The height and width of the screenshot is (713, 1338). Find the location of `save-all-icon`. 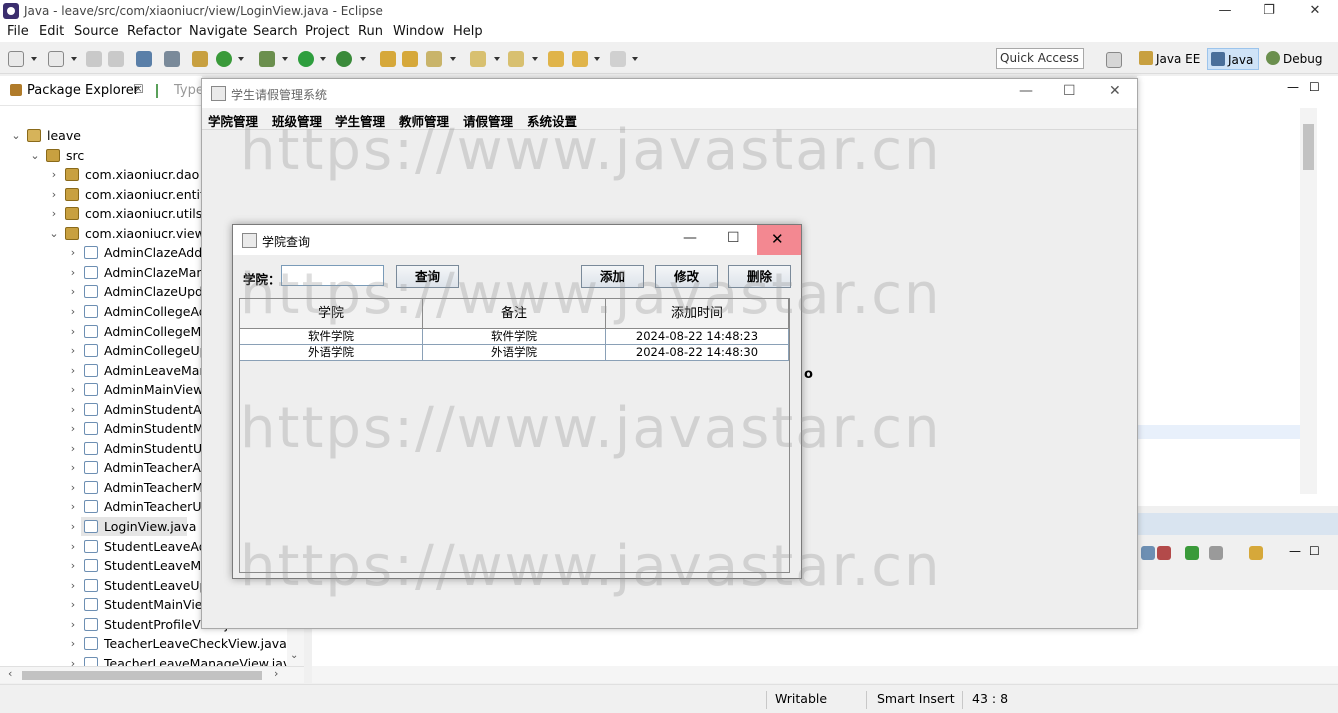

save-all-icon is located at coordinates (116, 59).